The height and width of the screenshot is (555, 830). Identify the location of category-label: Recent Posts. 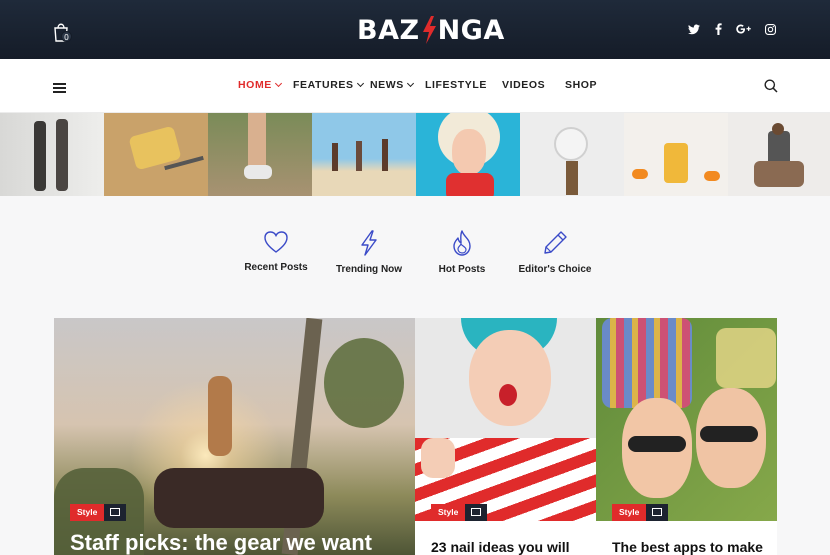
(276, 267).